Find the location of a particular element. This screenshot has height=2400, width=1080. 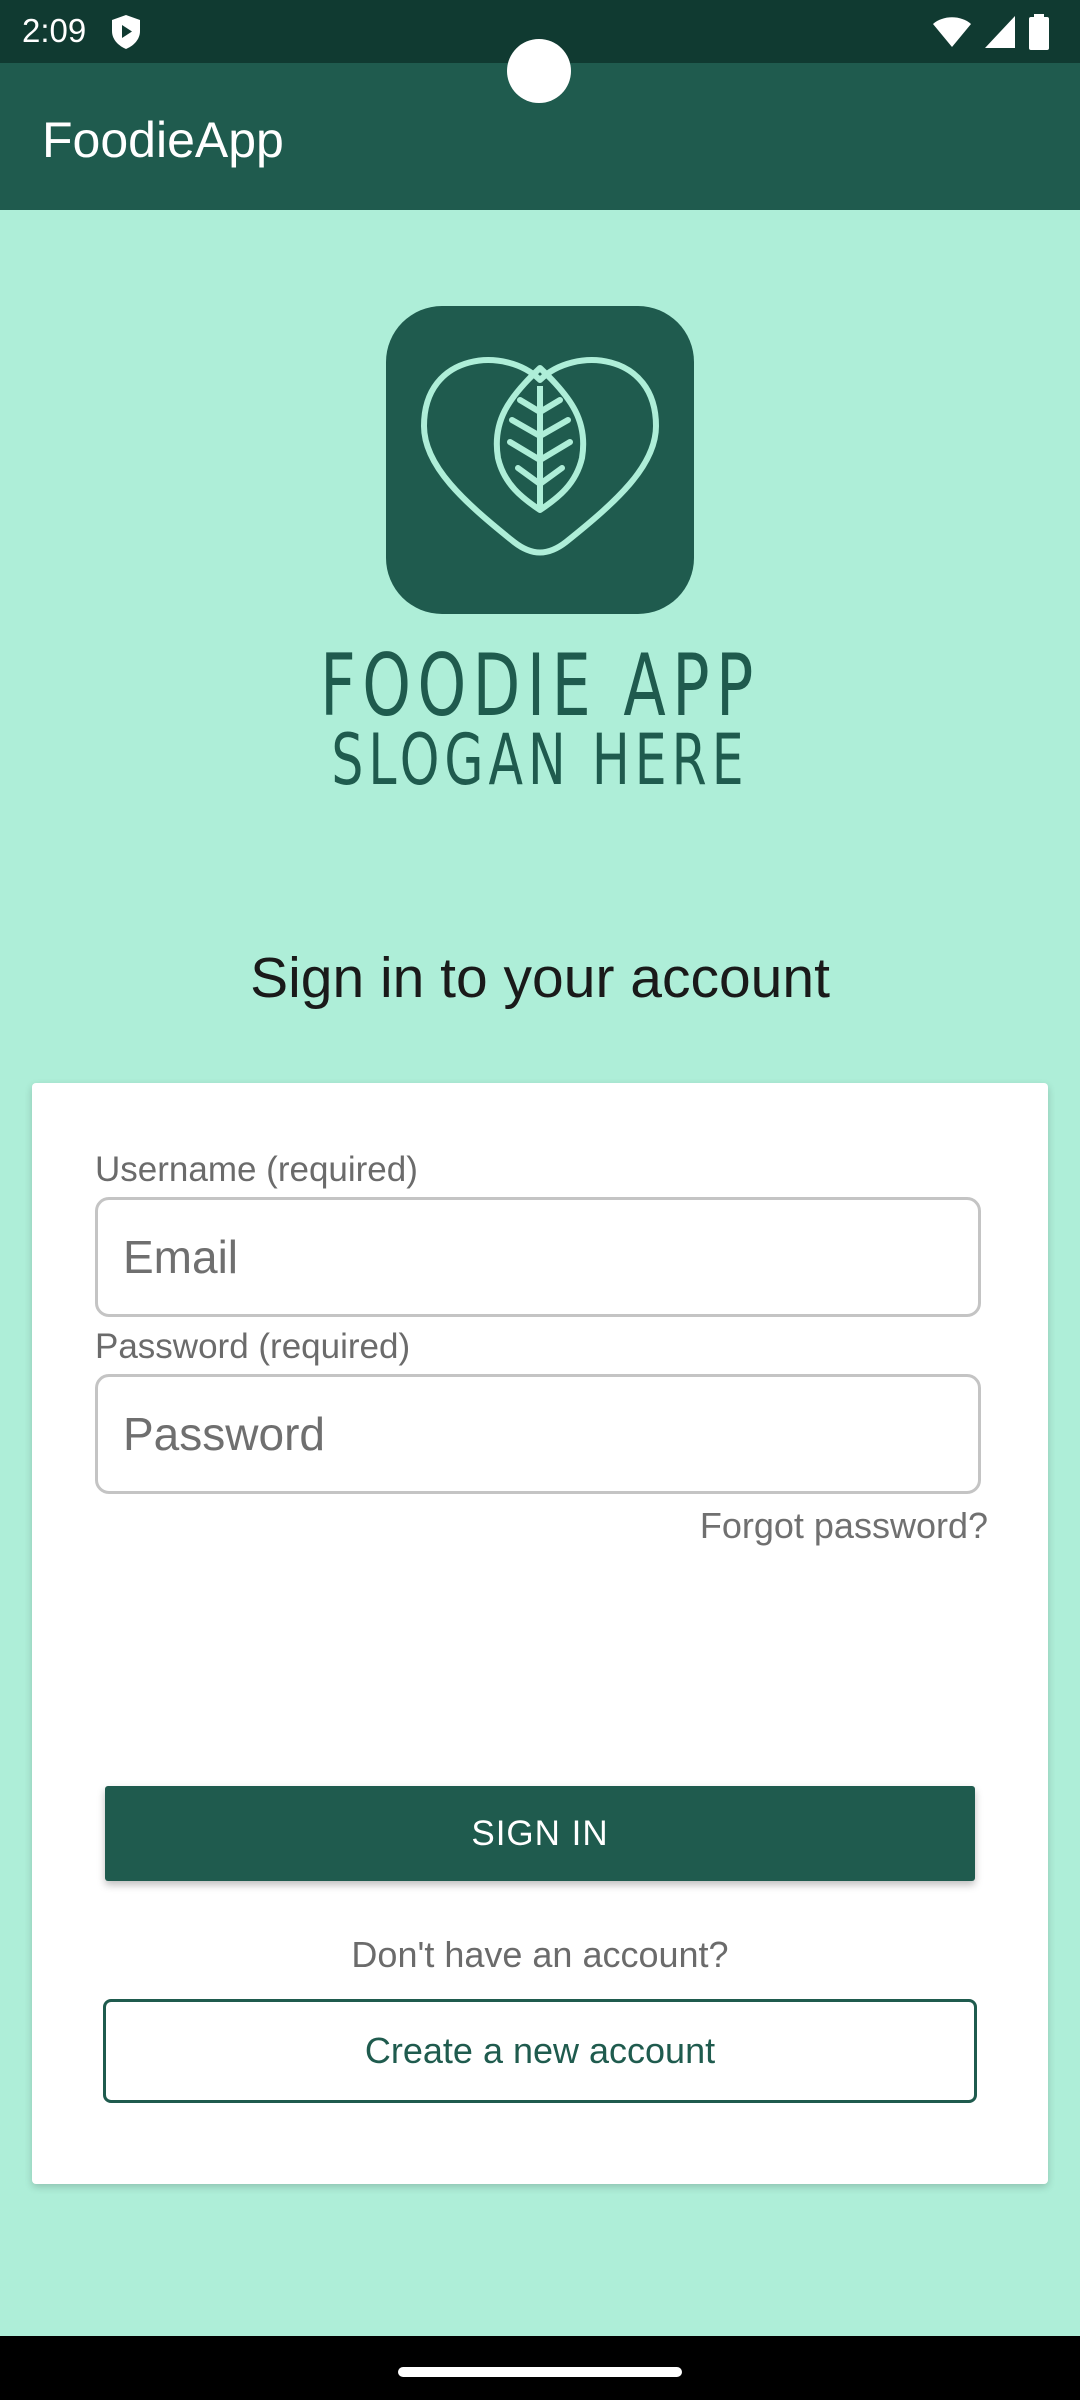

logo-slogan: SLOGAN HERE is located at coordinates (540, 760).